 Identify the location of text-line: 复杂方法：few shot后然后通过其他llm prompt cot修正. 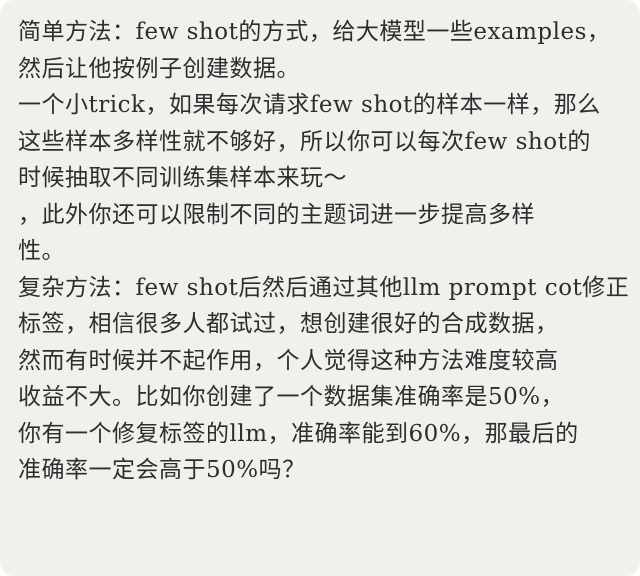
(324, 287).